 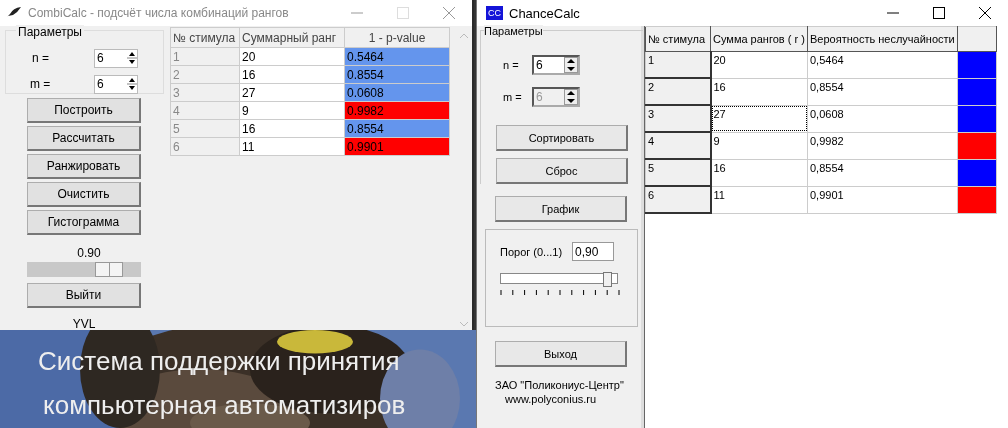 I want to click on action-button: Построить, so click(x=84, y=110).